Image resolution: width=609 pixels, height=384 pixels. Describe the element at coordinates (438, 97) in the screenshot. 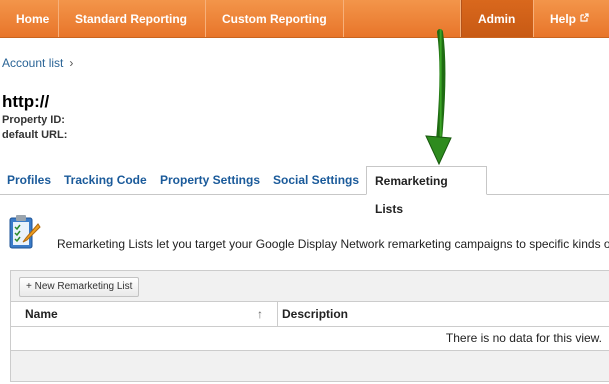

I see `green-arrow-annotation` at that location.